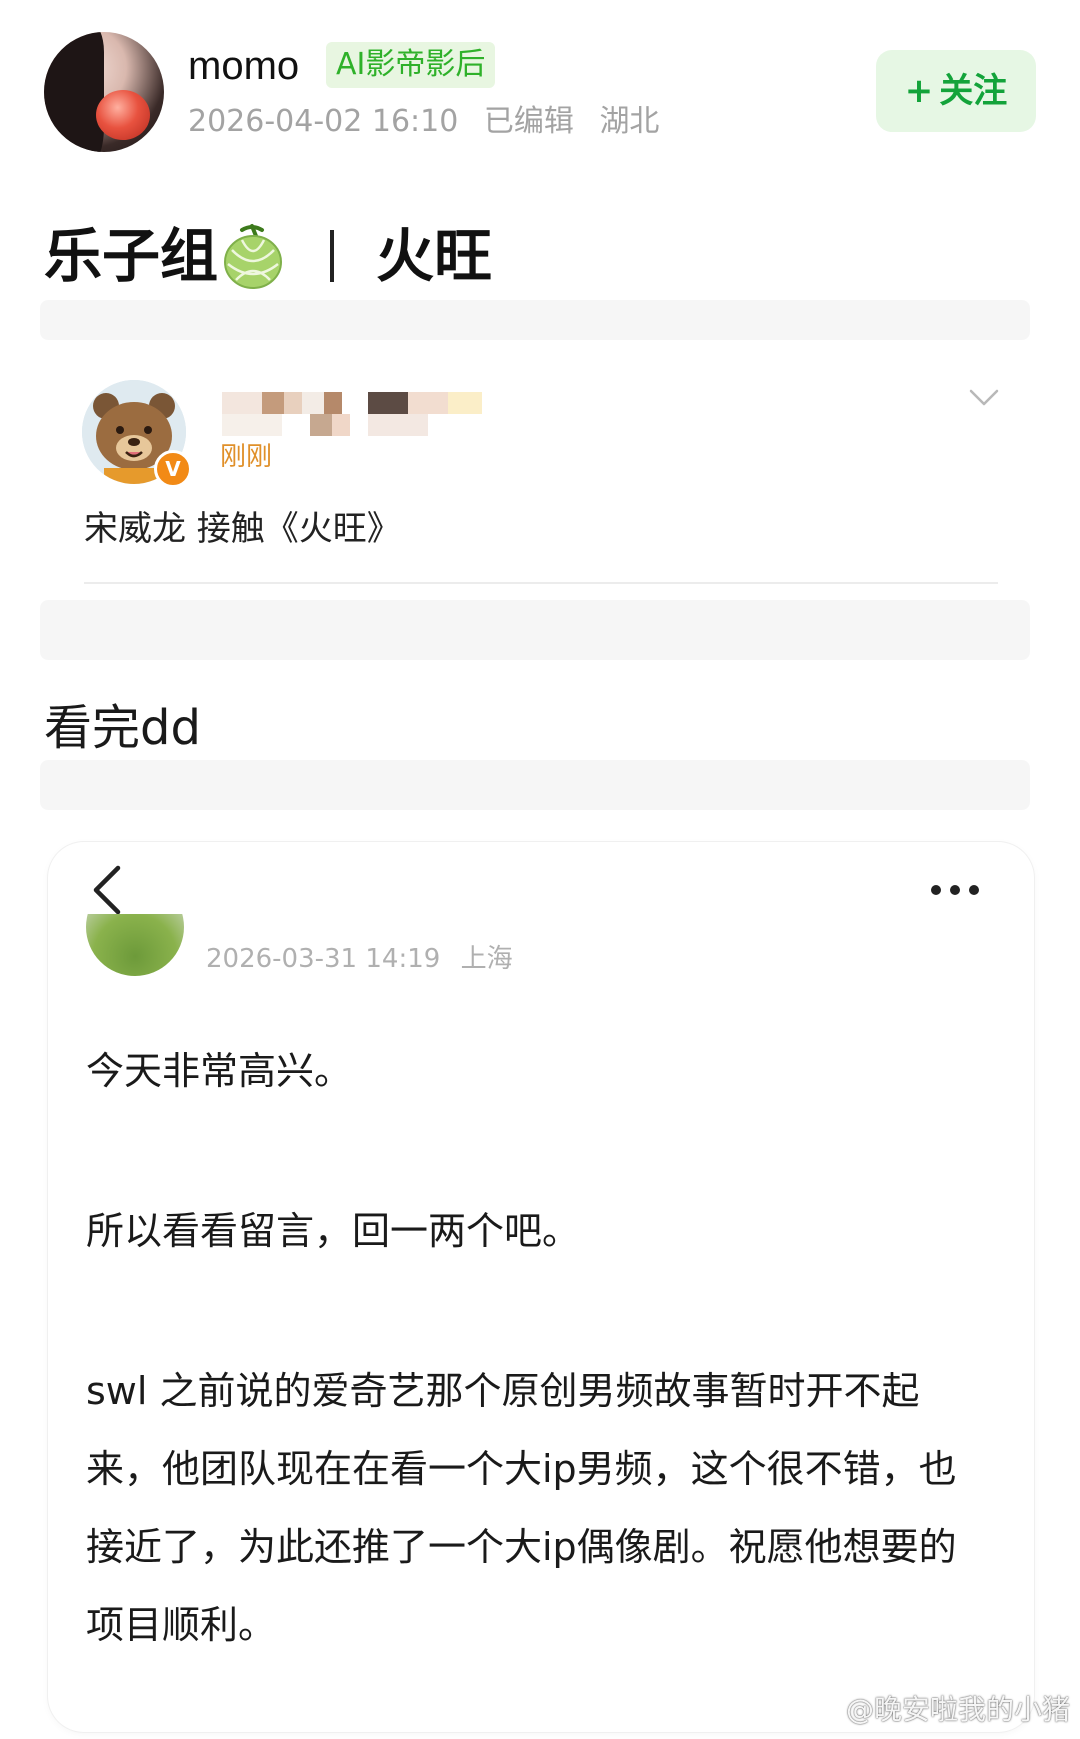  What do you see at coordinates (253, 256) in the screenshot?
I see `melon-icon` at bounding box center [253, 256].